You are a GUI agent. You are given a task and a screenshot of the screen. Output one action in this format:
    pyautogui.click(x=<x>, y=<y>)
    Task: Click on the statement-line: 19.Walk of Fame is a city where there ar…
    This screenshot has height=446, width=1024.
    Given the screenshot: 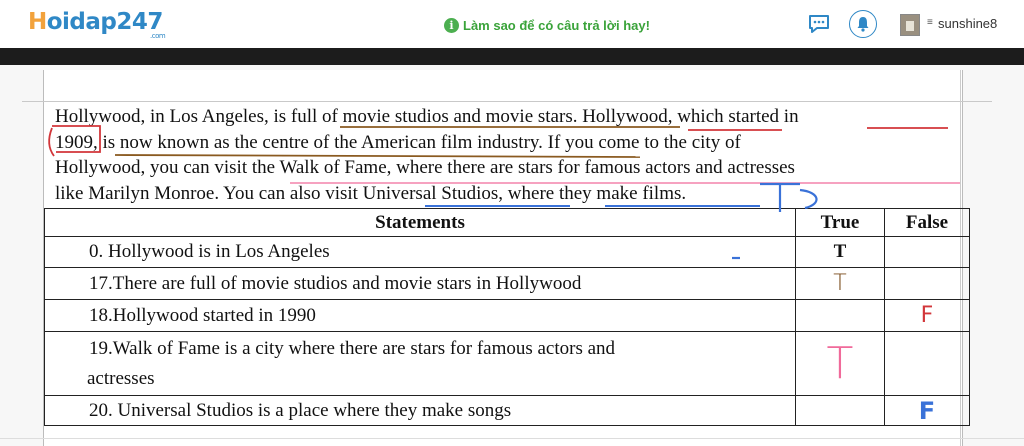 What is the action you would take?
    pyautogui.click(x=352, y=348)
    